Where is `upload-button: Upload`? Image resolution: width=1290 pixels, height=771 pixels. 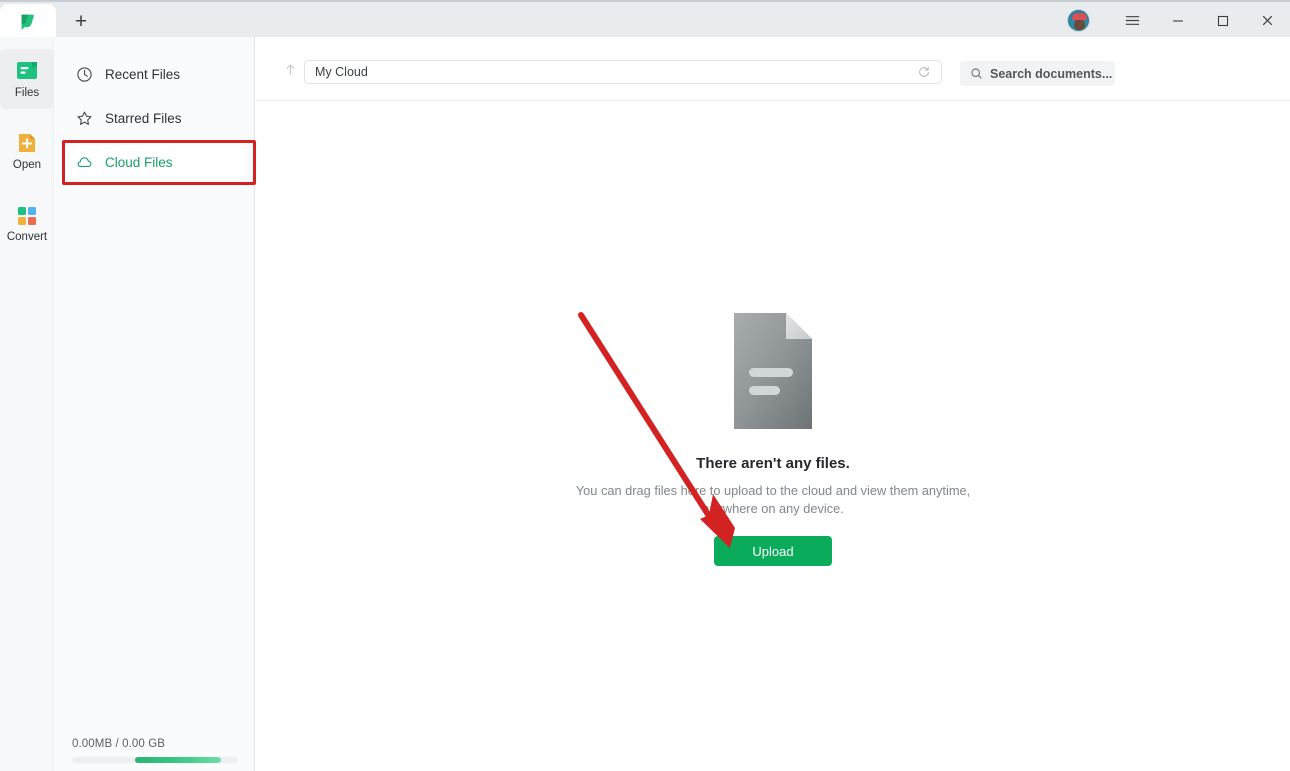 upload-button: Upload is located at coordinates (773, 551).